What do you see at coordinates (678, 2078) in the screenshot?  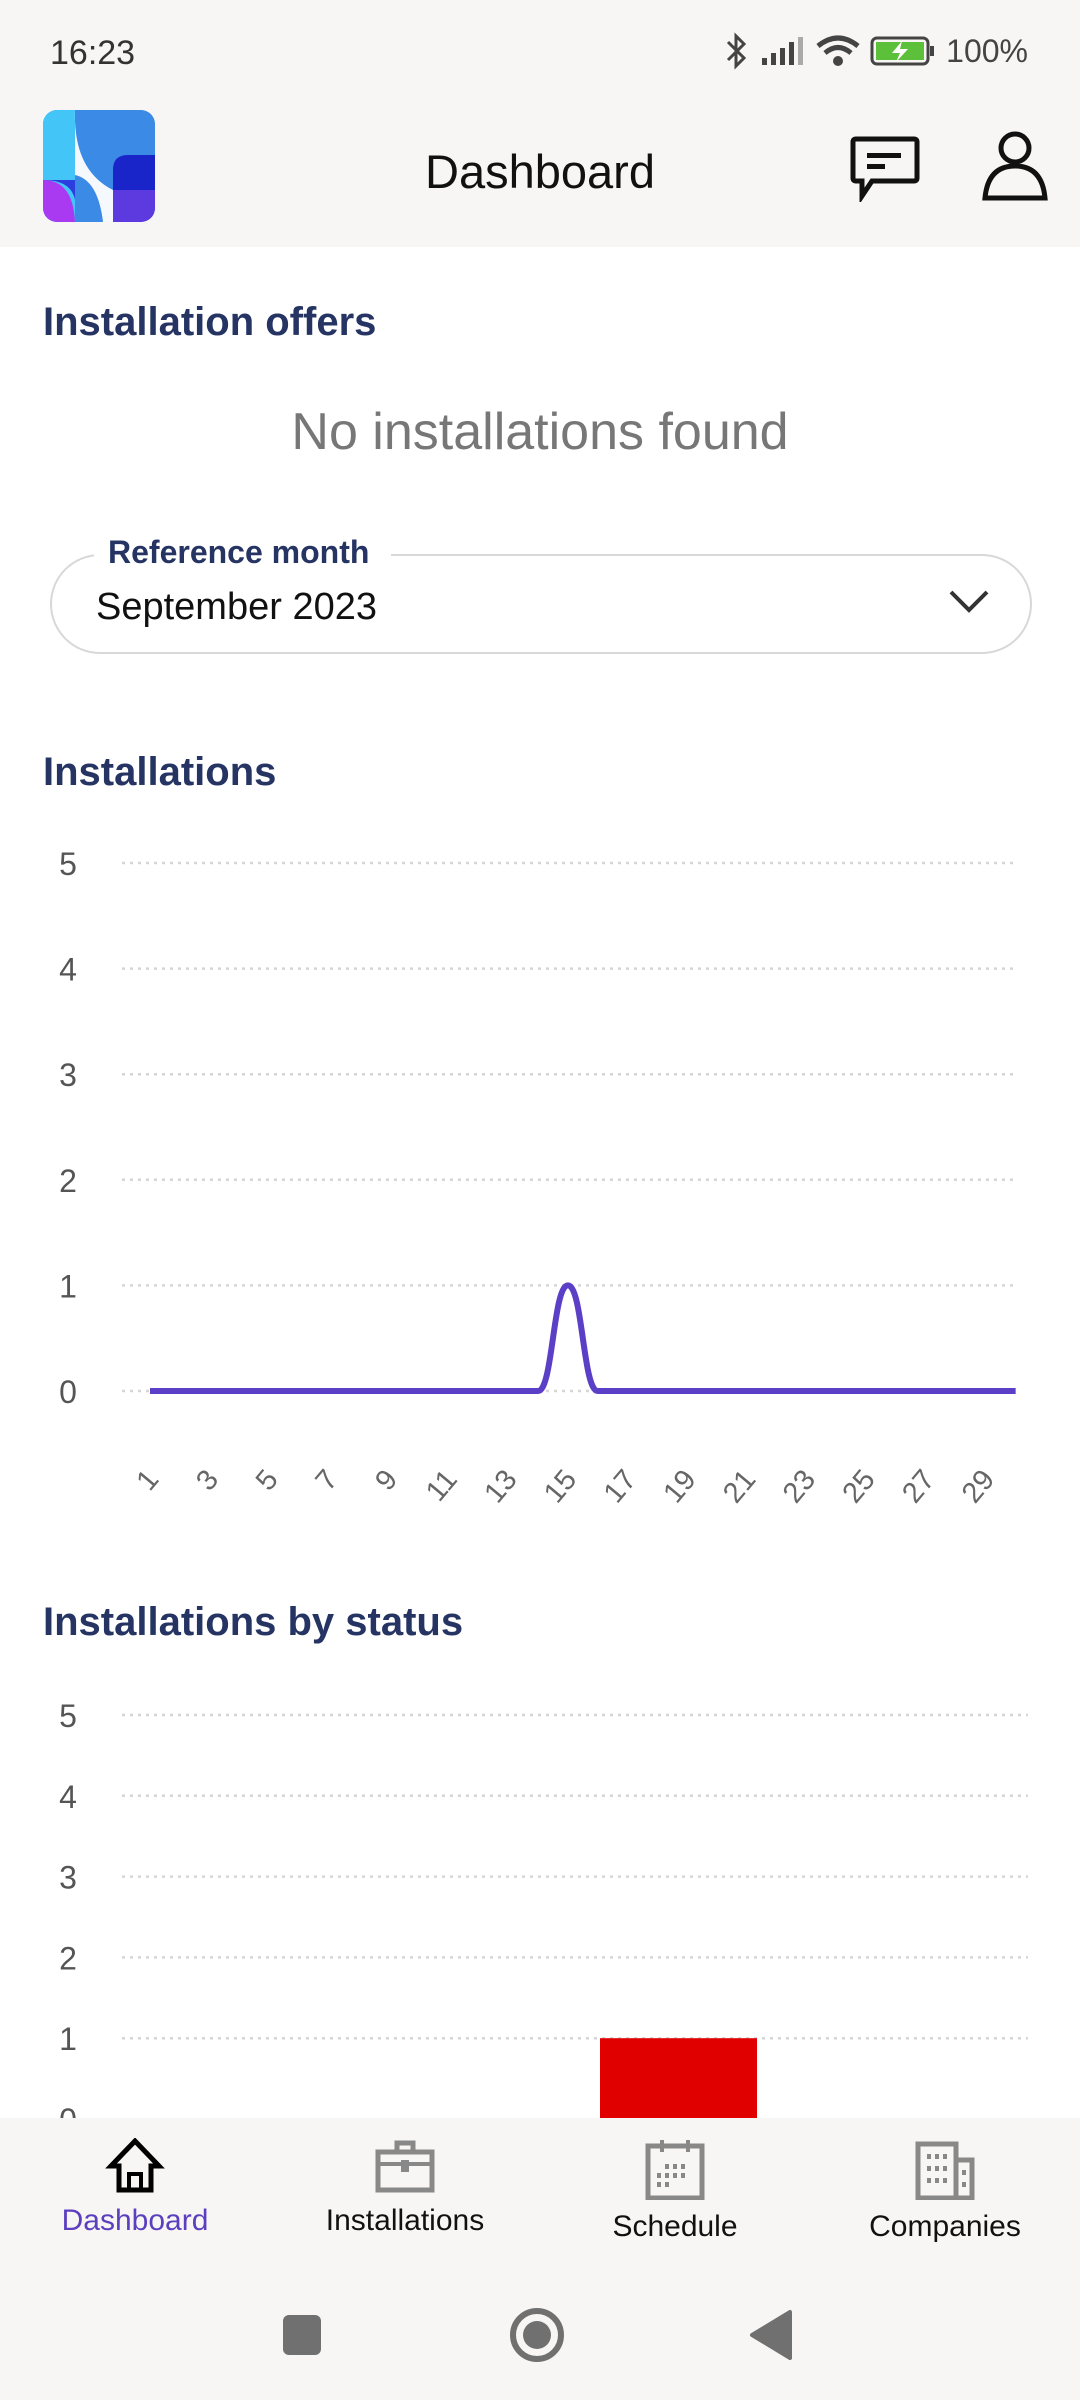 I see `bar` at bounding box center [678, 2078].